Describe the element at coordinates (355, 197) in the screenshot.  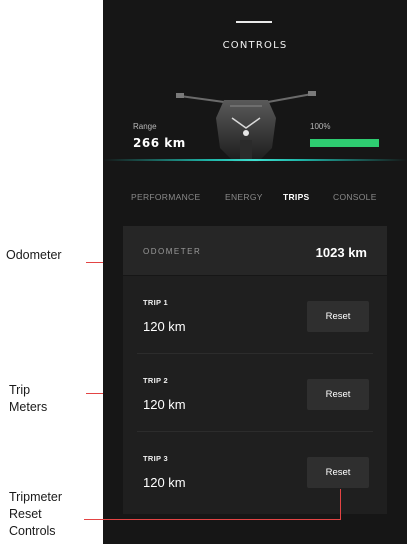
I see `tab-console: CONSOLE` at that location.